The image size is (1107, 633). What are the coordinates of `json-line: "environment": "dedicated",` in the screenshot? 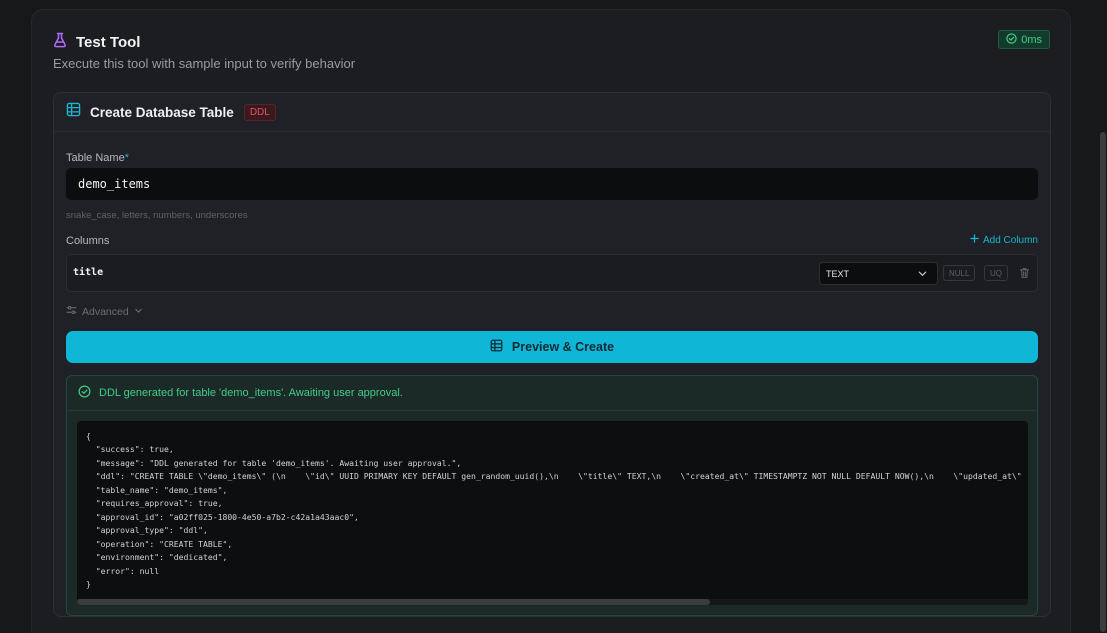 It's located at (157, 557).